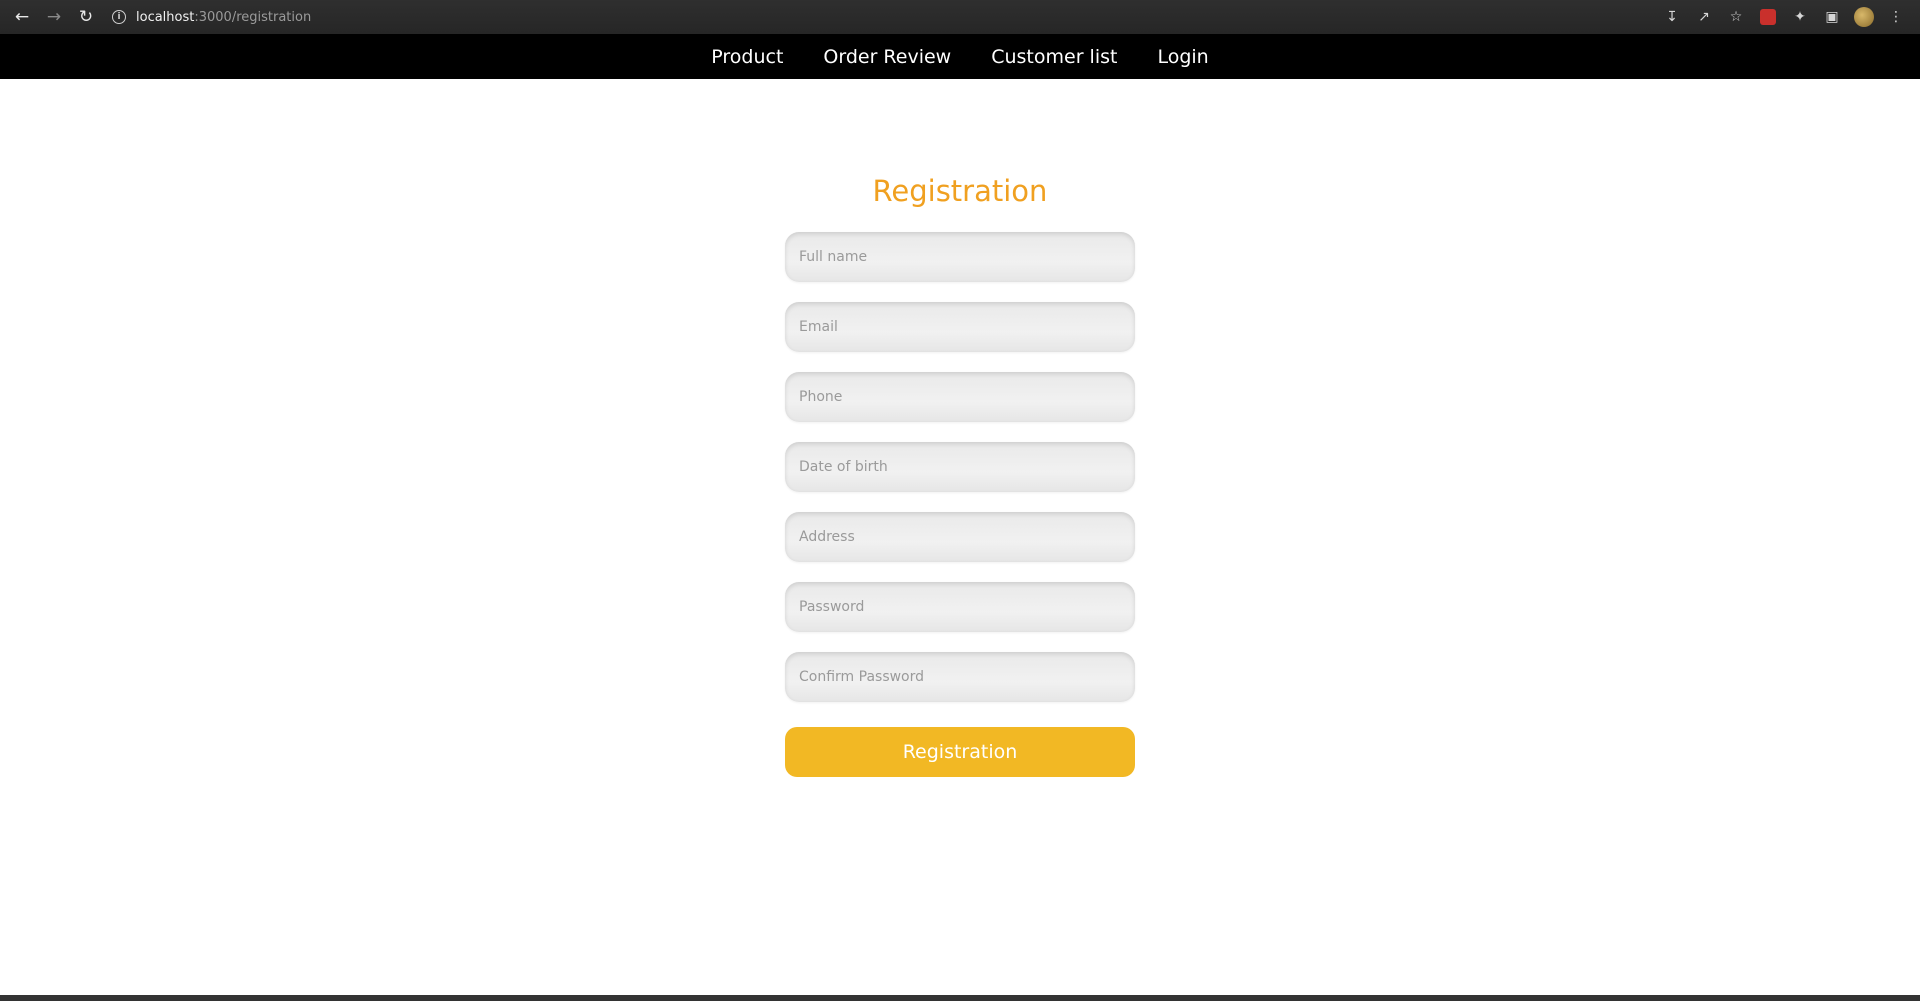 The width and height of the screenshot is (1920, 1001). I want to click on reload-icon: ↻, so click(86, 17).